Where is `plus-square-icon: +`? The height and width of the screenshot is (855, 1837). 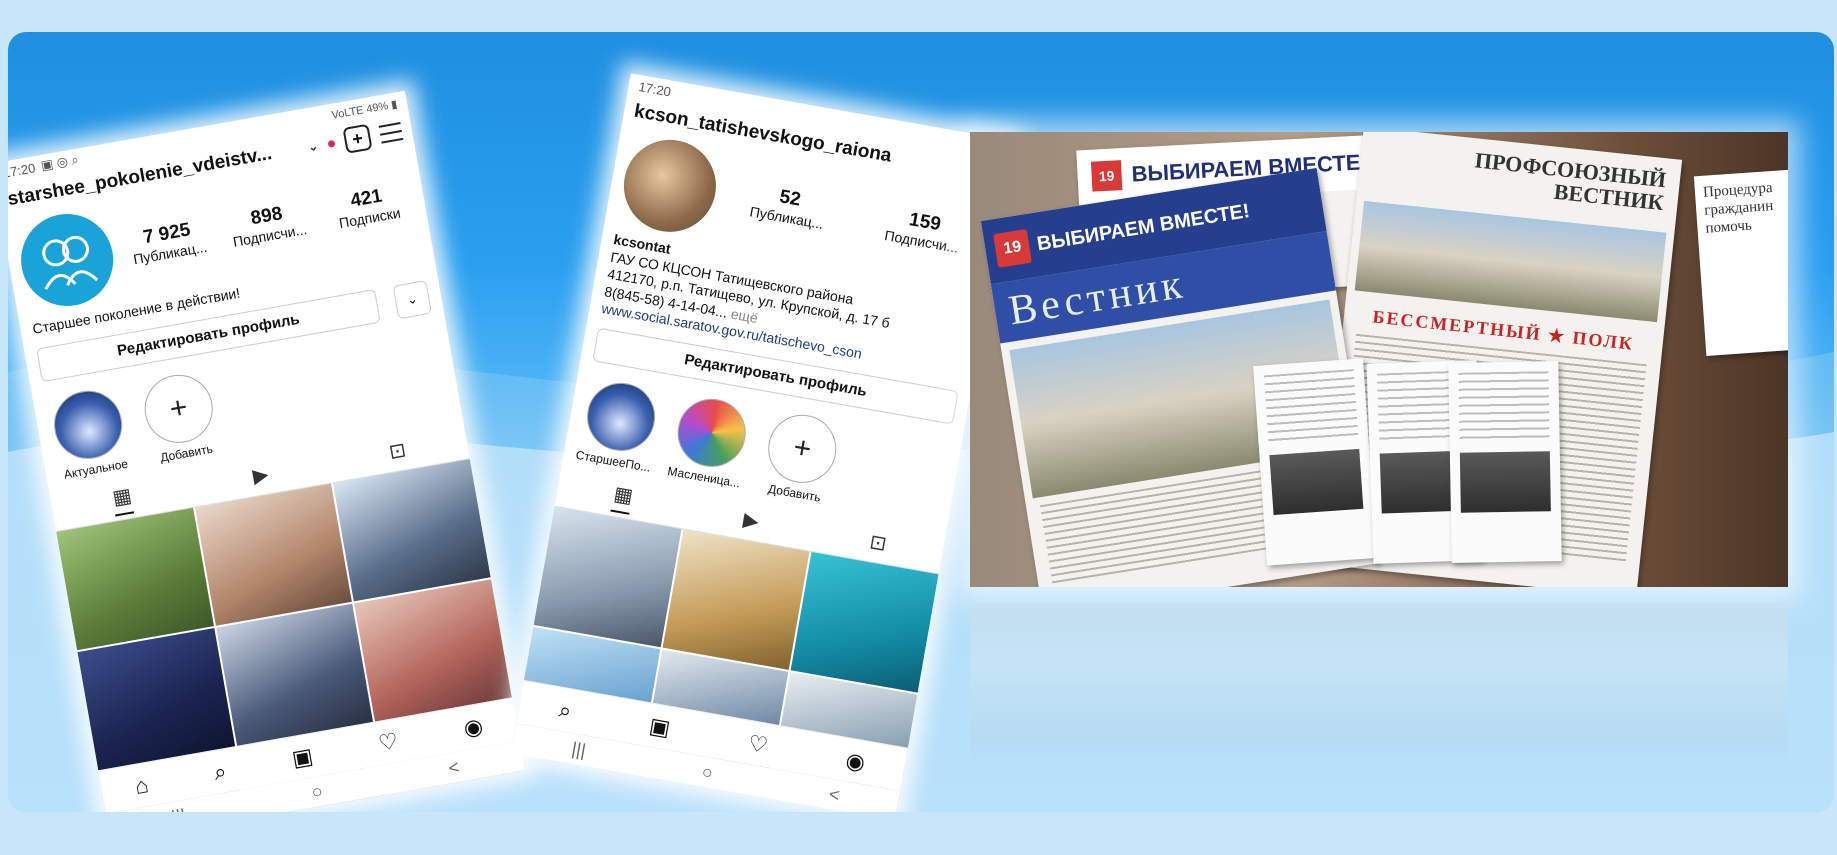
plus-square-icon: + is located at coordinates (357, 138).